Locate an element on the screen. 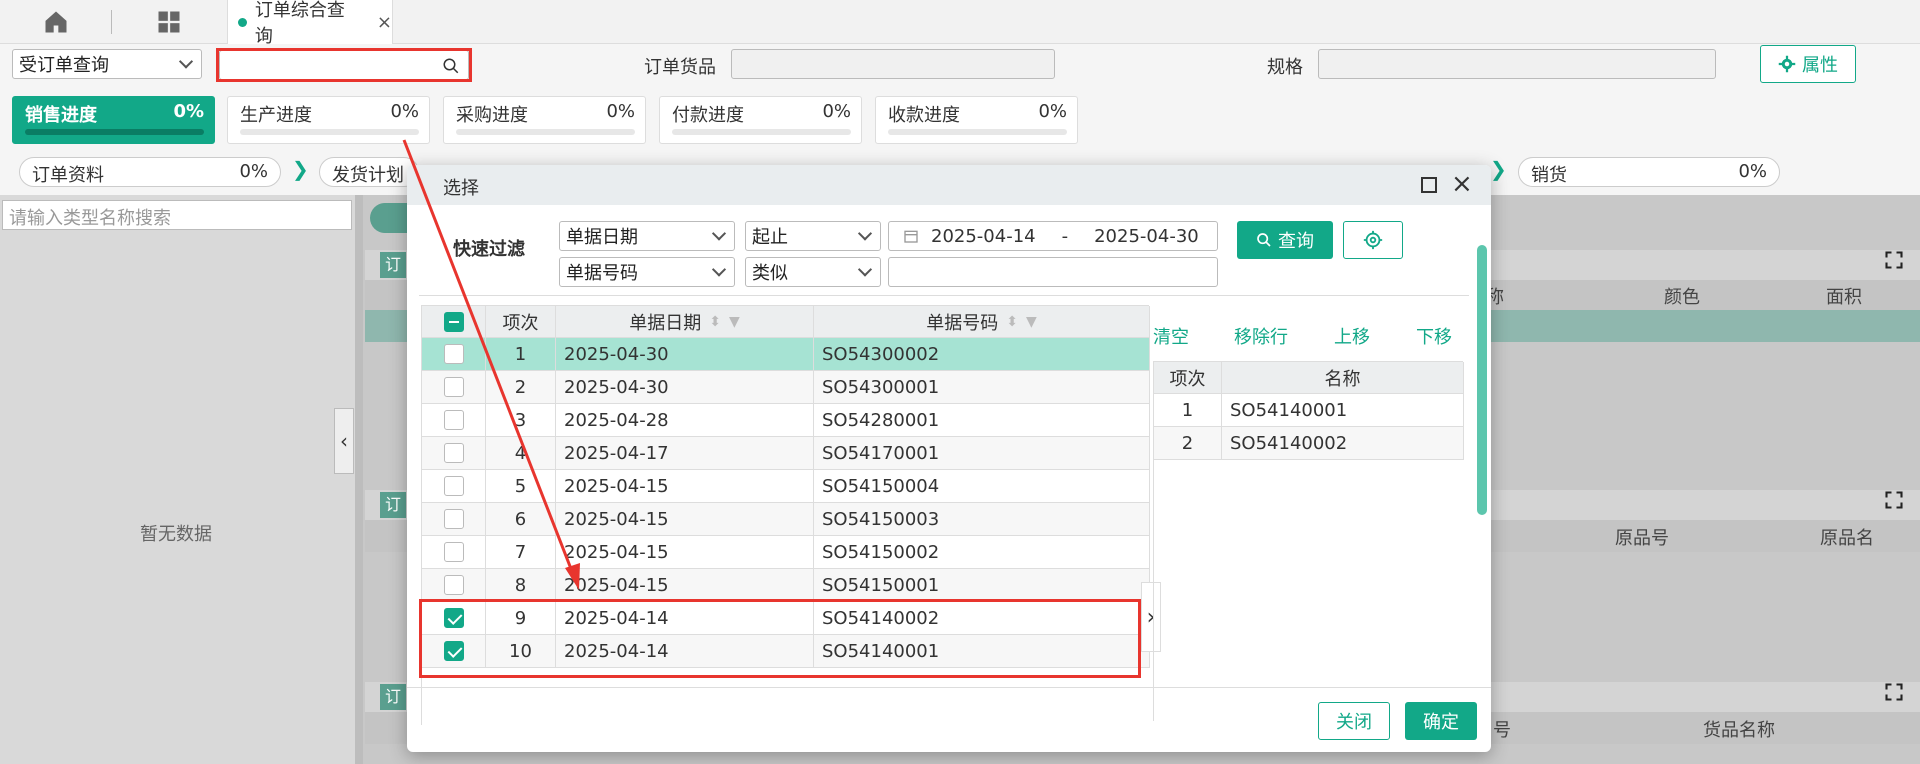 The width and height of the screenshot is (1920, 764). table-row-index: 3 is located at coordinates (521, 420).